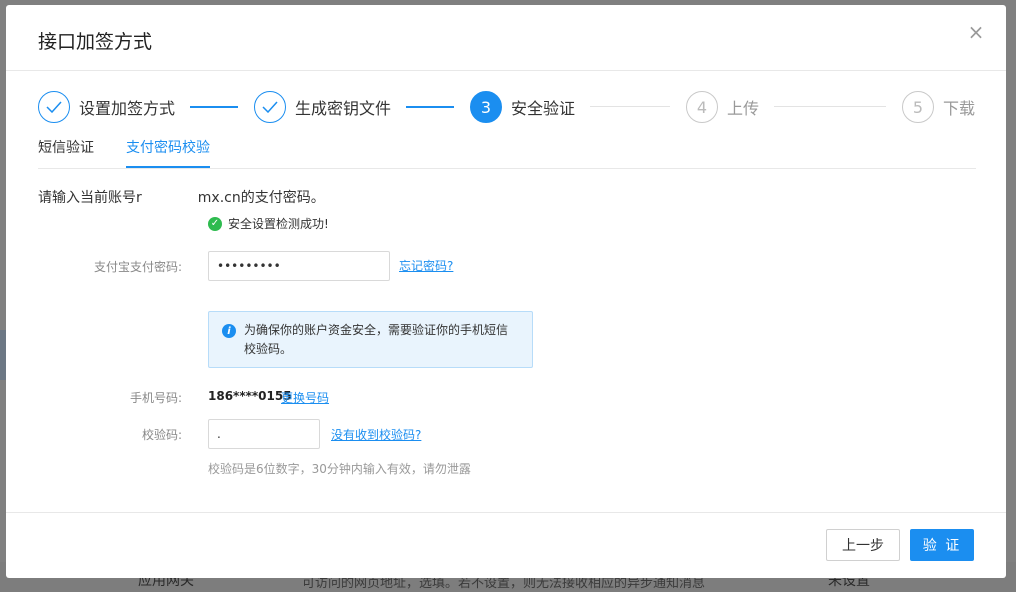 Image resolution: width=1016 pixels, height=592 pixels. Describe the element at coordinates (95, 42) in the screenshot. I see `modal-title: 接口加签方式` at that location.